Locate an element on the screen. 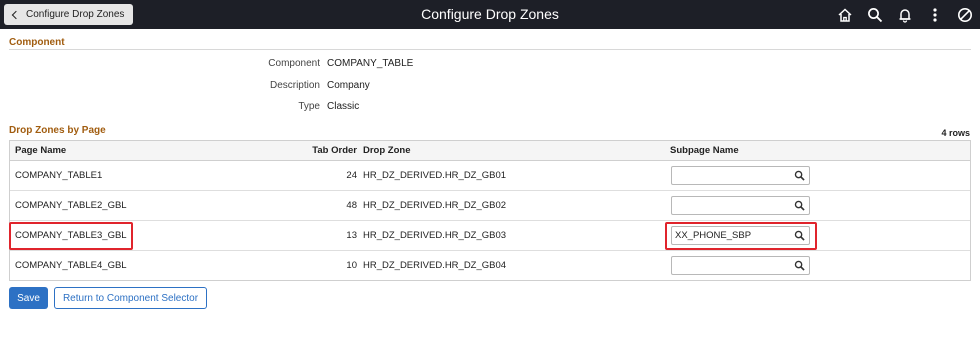 The width and height of the screenshot is (980, 359). highlight-subpage-name is located at coordinates (741, 236).